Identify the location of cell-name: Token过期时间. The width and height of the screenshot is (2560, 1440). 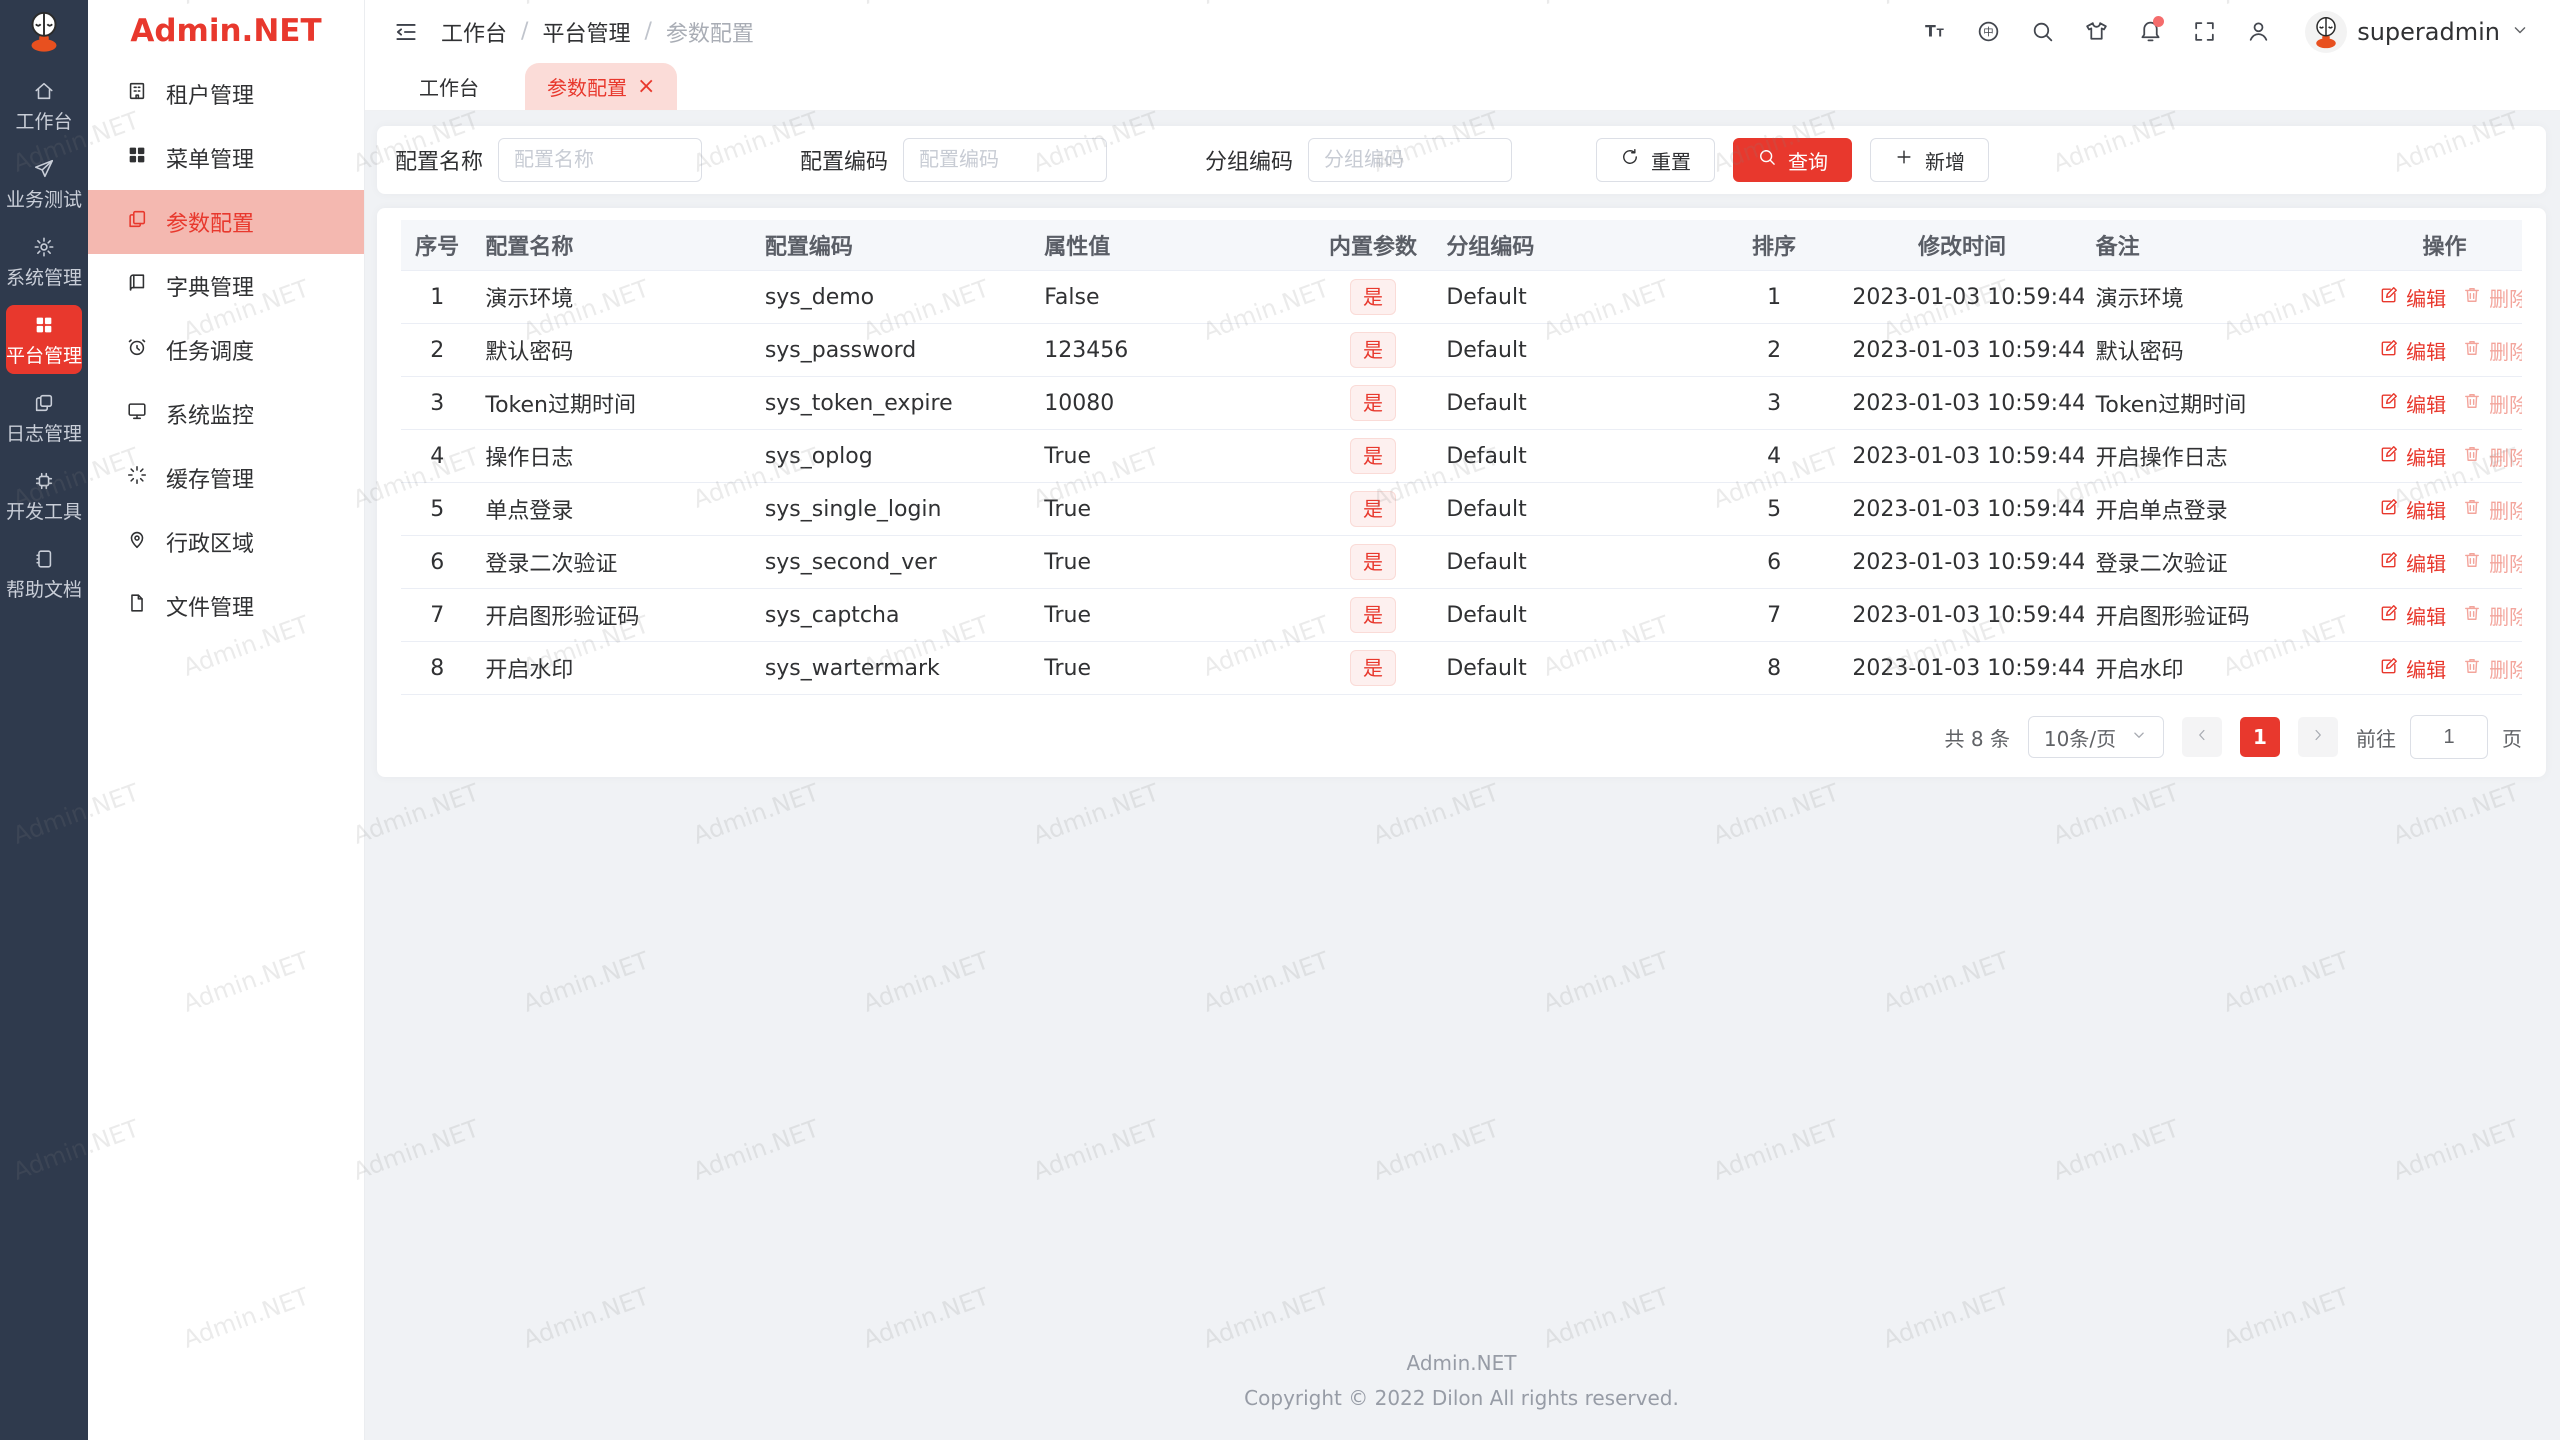
(613, 403).